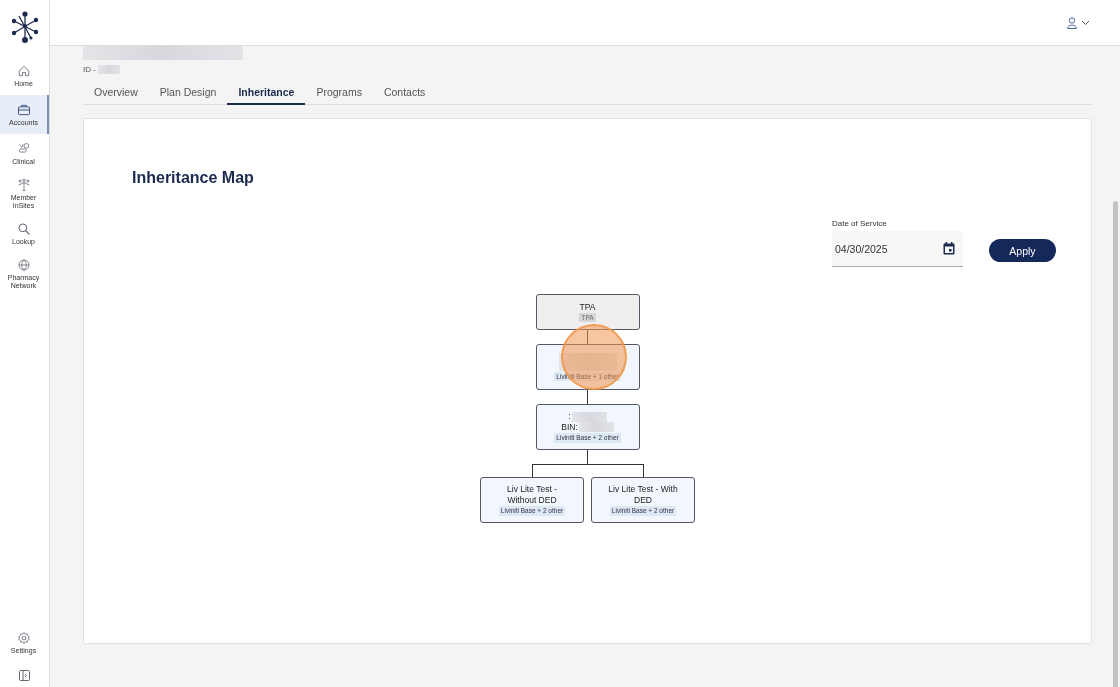 The height and width of the screenshot is (687, 1120). What do you see at coordinates (569, 426) in the screenshot?
I see `node-label: BIN:` at bounding box center [569, 426].